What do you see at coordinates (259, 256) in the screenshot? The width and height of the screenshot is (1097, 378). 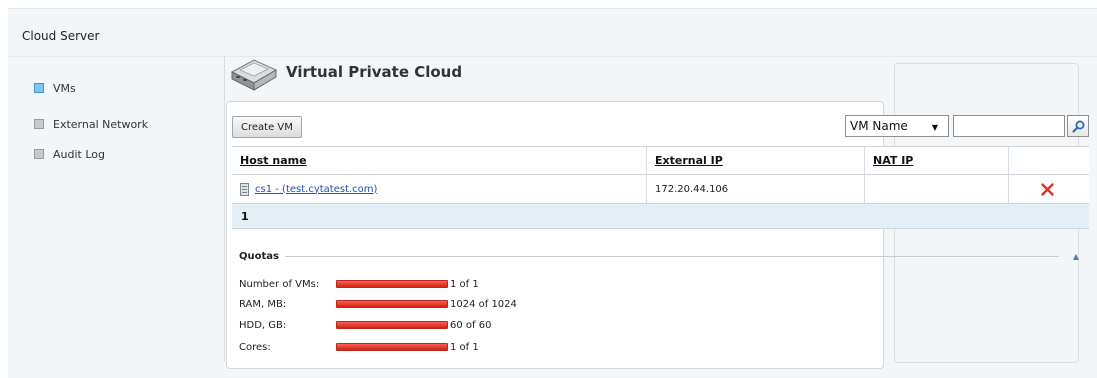 I see `quotas-title: Quotas` at bounding box center [259, 256].